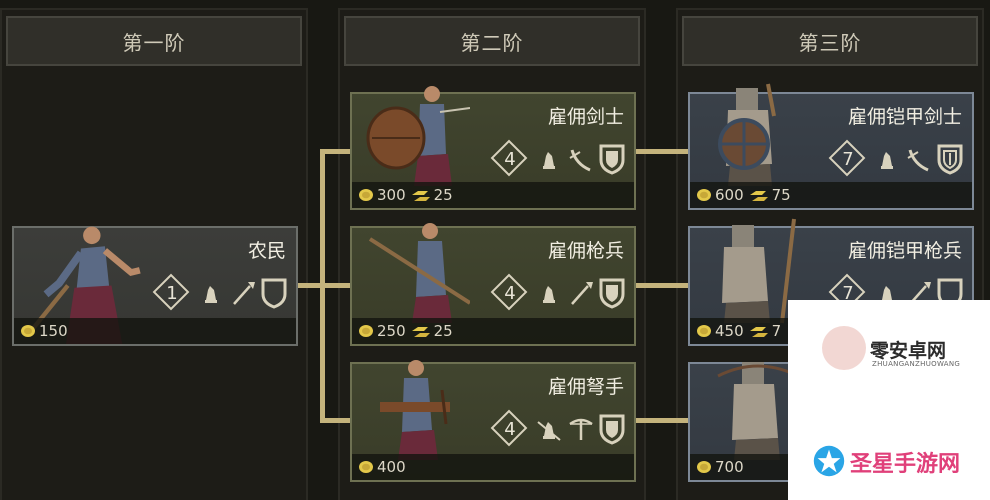  I want to click on unit-card-armored-swordsman: 雇佣铠甲剑士 7 600 75, so click(831, 146).